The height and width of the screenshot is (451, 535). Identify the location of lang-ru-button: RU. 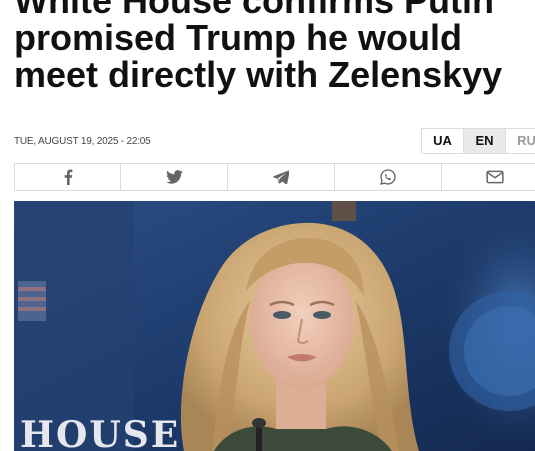
(520, 141).